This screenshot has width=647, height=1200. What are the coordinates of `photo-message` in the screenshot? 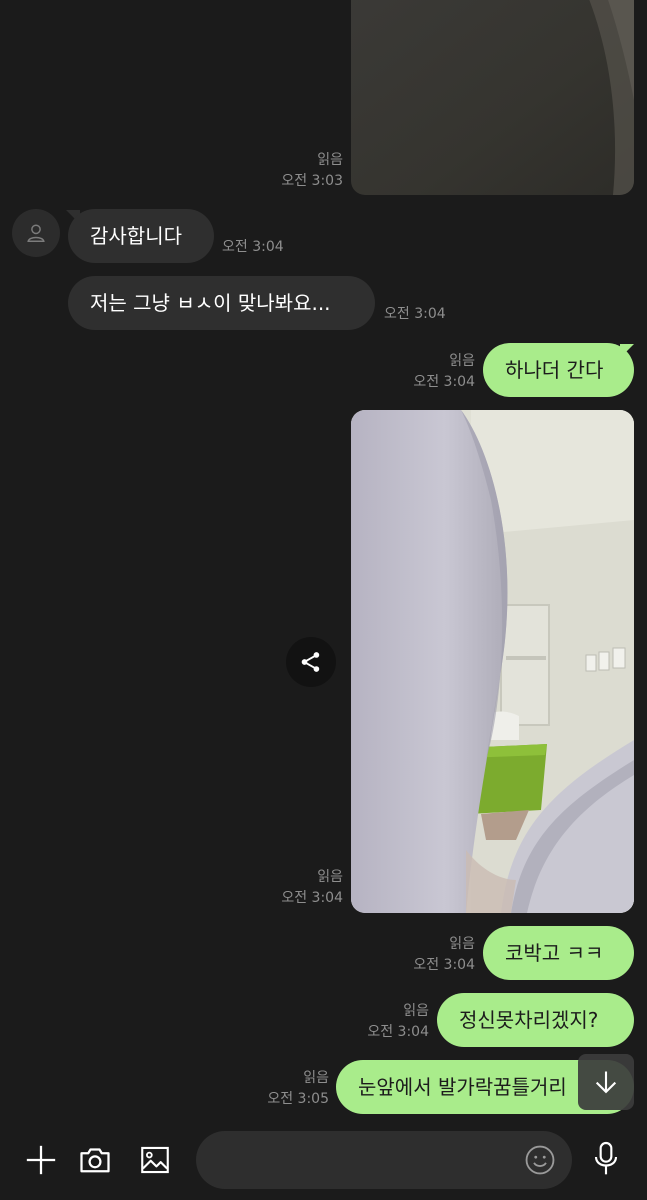 It's located at (492, 97).